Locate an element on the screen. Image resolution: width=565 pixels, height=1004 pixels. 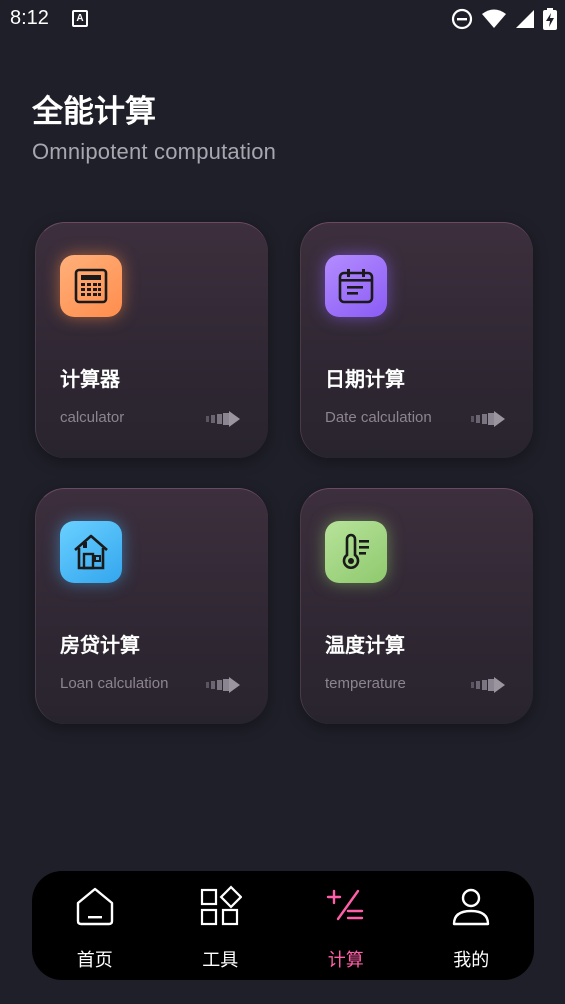
battery-charging-icon is located at coordinates (550, 19).